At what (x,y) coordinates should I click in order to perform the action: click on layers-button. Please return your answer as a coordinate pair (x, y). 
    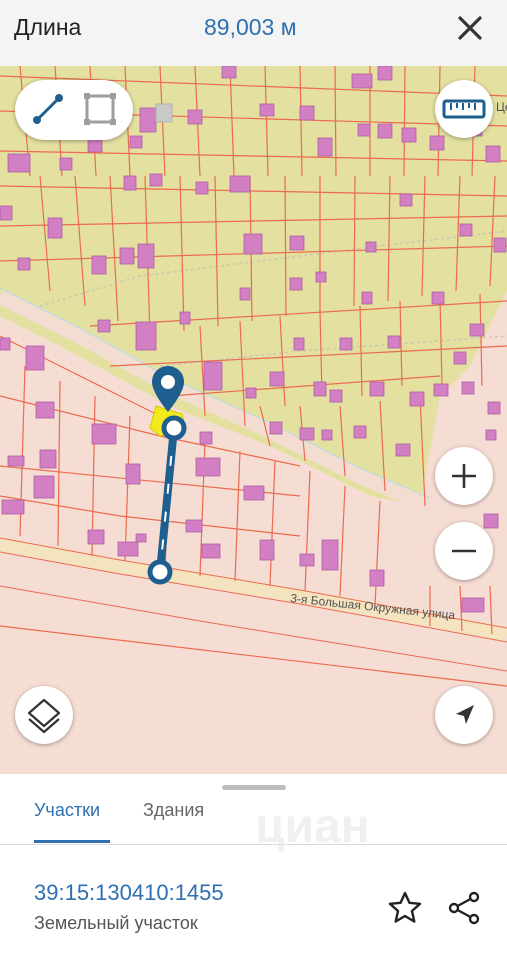
    Looking at the image, I should click on (44, 715).